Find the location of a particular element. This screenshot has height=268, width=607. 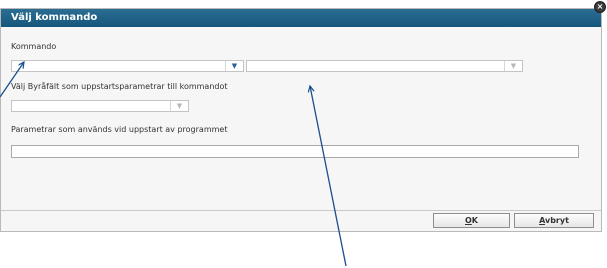

cancel-label-rest: vbryt is located at coordinates (556, 220).